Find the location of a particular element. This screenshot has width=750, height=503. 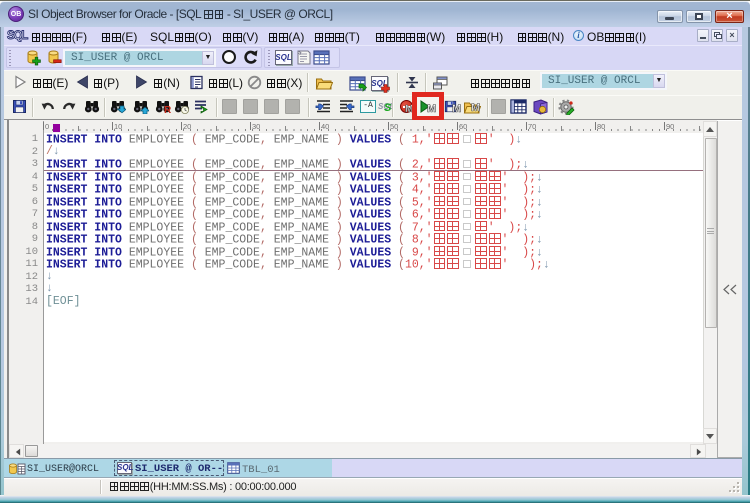

svg-text: R is located at coordinates (167, 109).